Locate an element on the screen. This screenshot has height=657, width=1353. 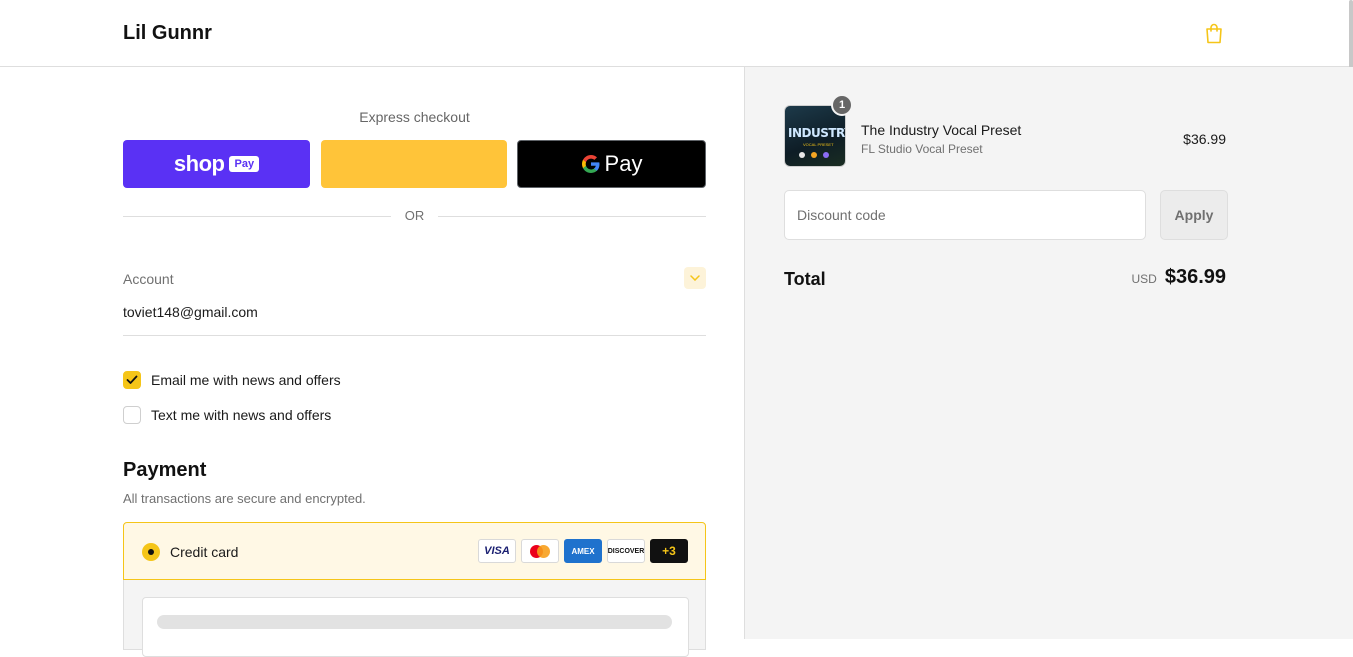
credit-card-radio is located at coordinates (151, 552).